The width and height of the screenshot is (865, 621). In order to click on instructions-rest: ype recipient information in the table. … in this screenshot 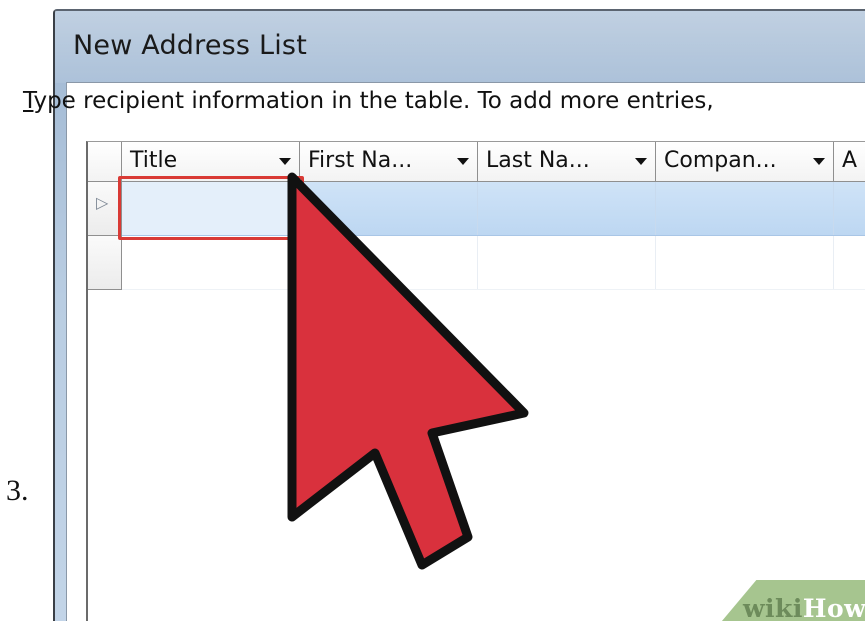, I will do `click(373, 101)`.